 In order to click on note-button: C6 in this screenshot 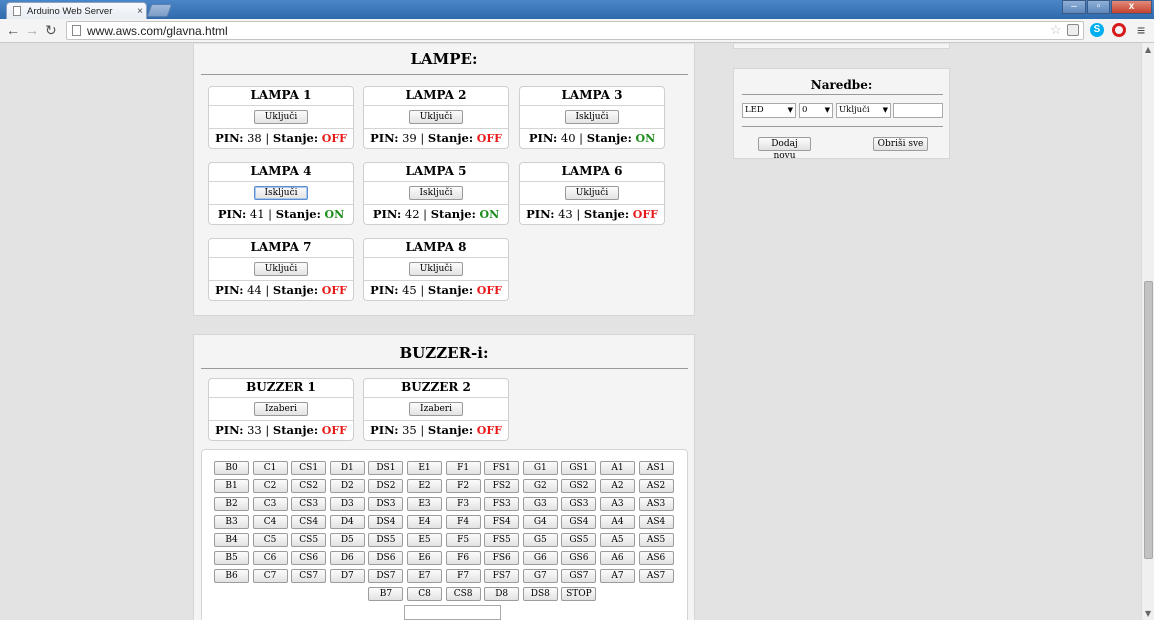, I will do `click(270, 558)`.